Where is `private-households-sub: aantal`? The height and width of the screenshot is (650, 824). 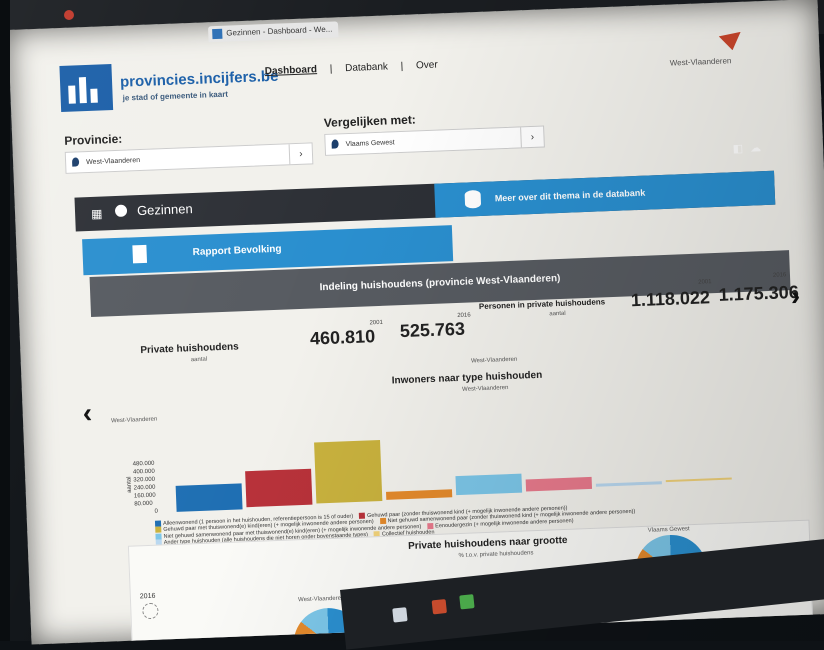
private-households-sub: aantal is located at coordinates (199, 360).